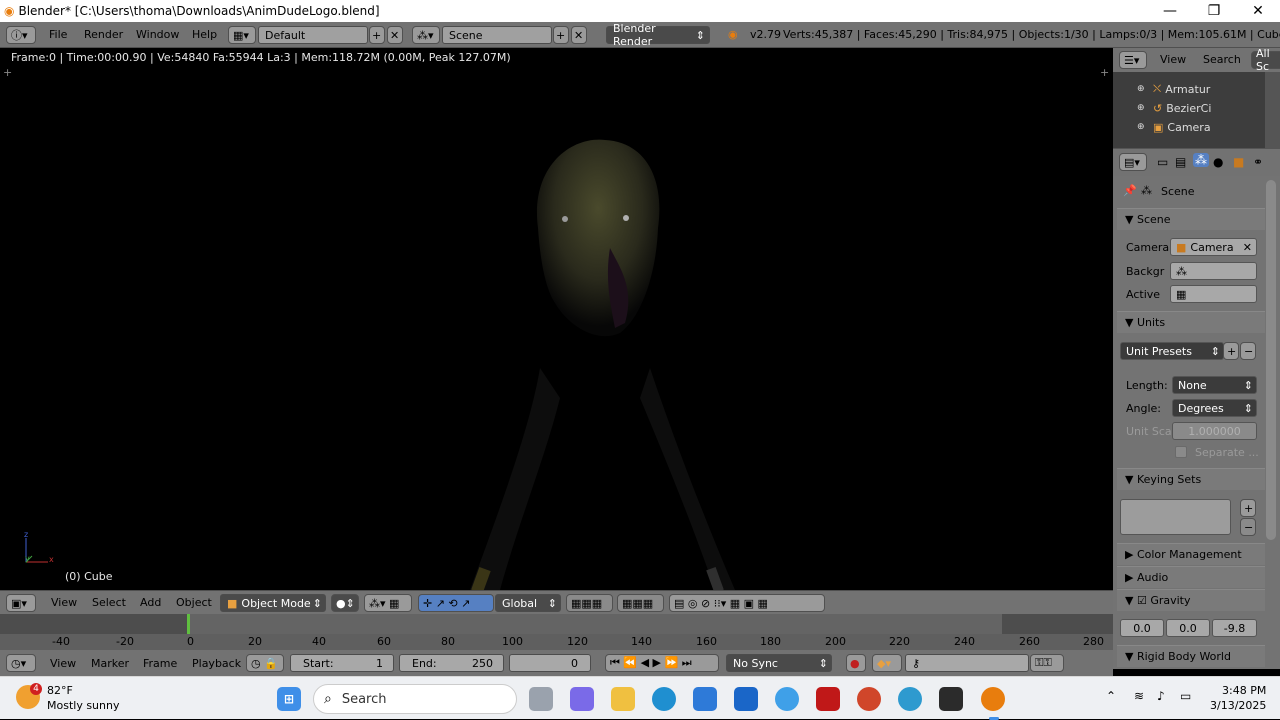 The width and height of the screenshot is (1280, 720). I want to click on blender-taskbar-icon, so click(993, 699).